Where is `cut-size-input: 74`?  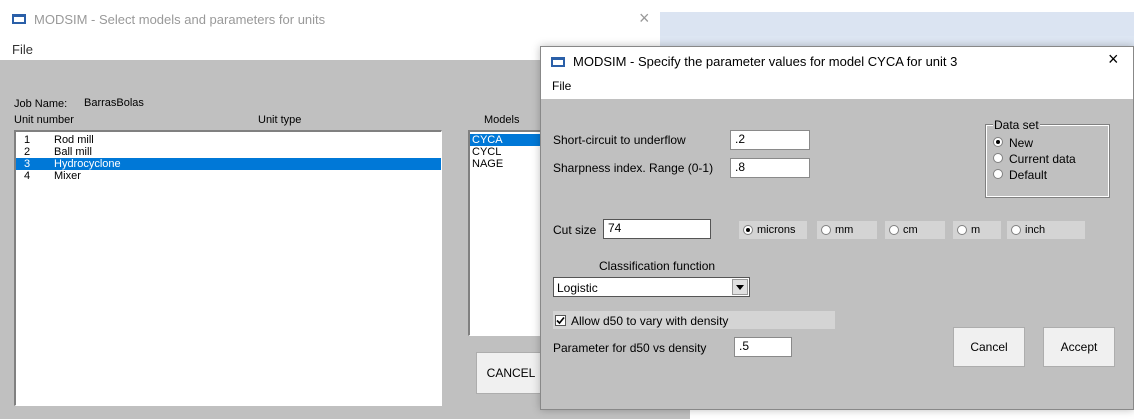 cut-size-input: 74 is located at coordinates (657, 229).